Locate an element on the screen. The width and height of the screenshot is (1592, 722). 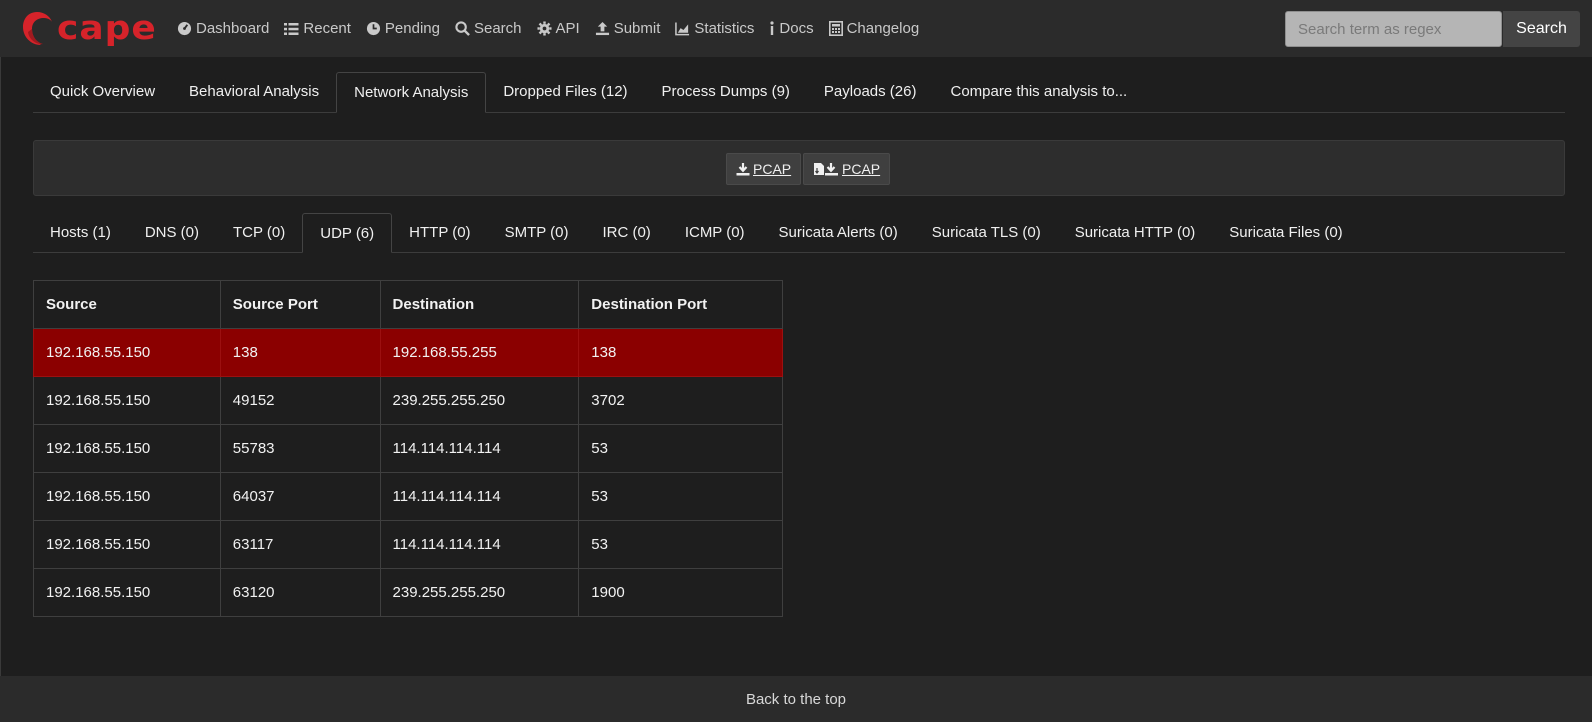
pcap-download-button: PCAP is located at coordinates (764, 169).